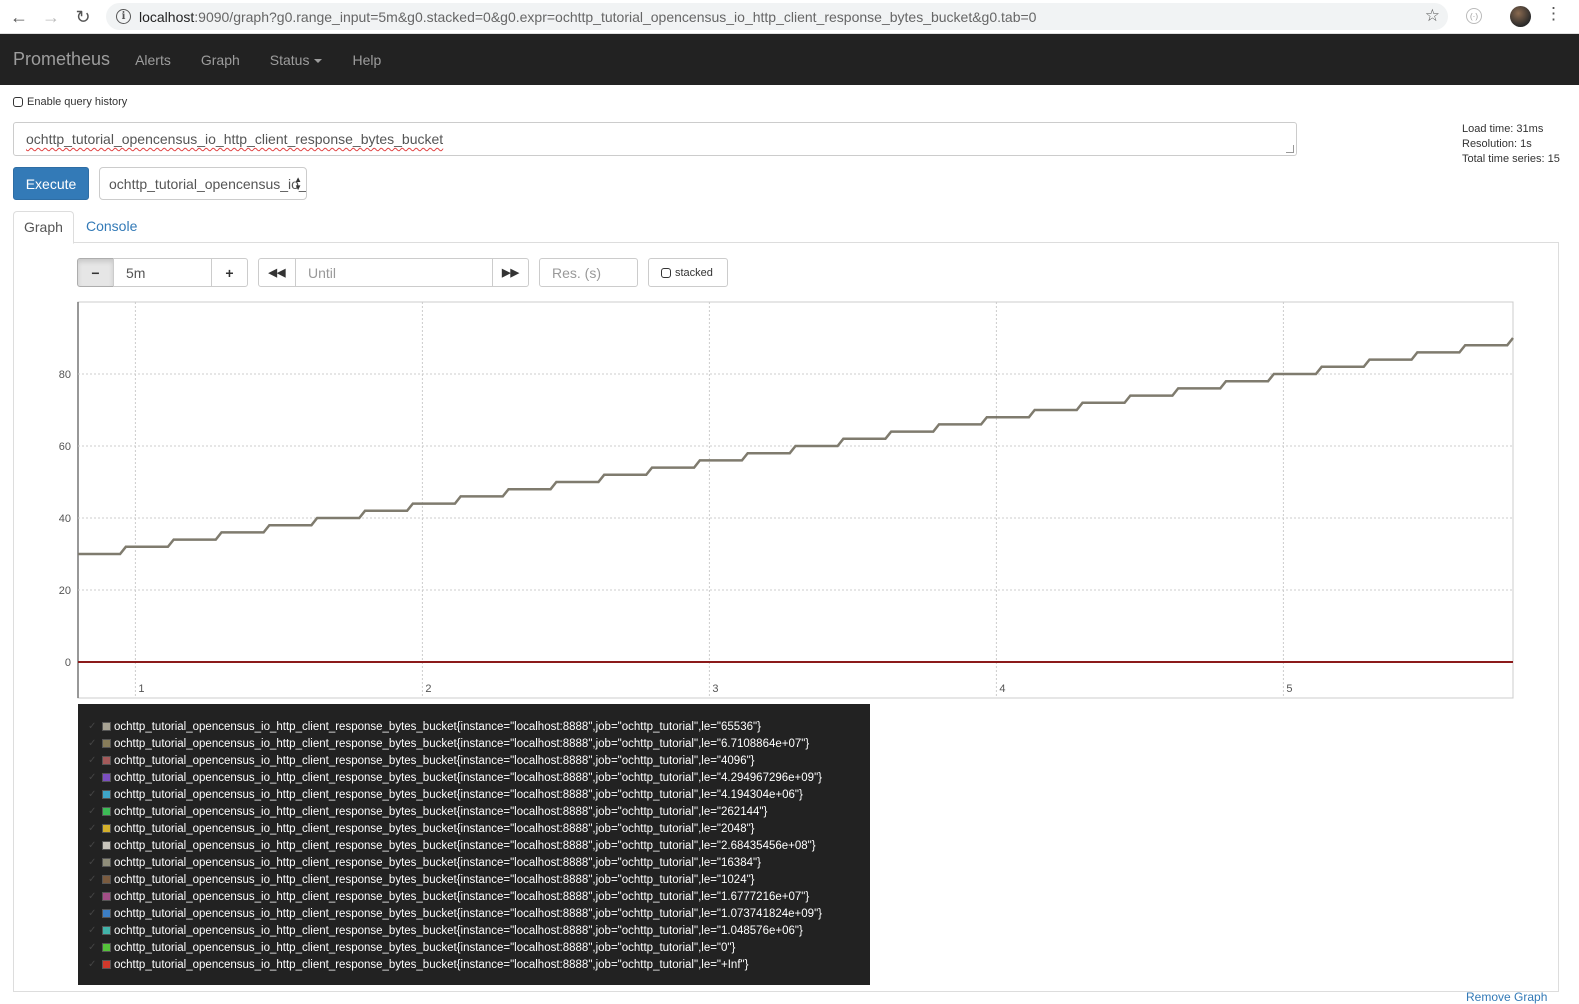 The image size is (1579, 1004). I want to click on time-forward-button: ▶▶, so click(510, 272).